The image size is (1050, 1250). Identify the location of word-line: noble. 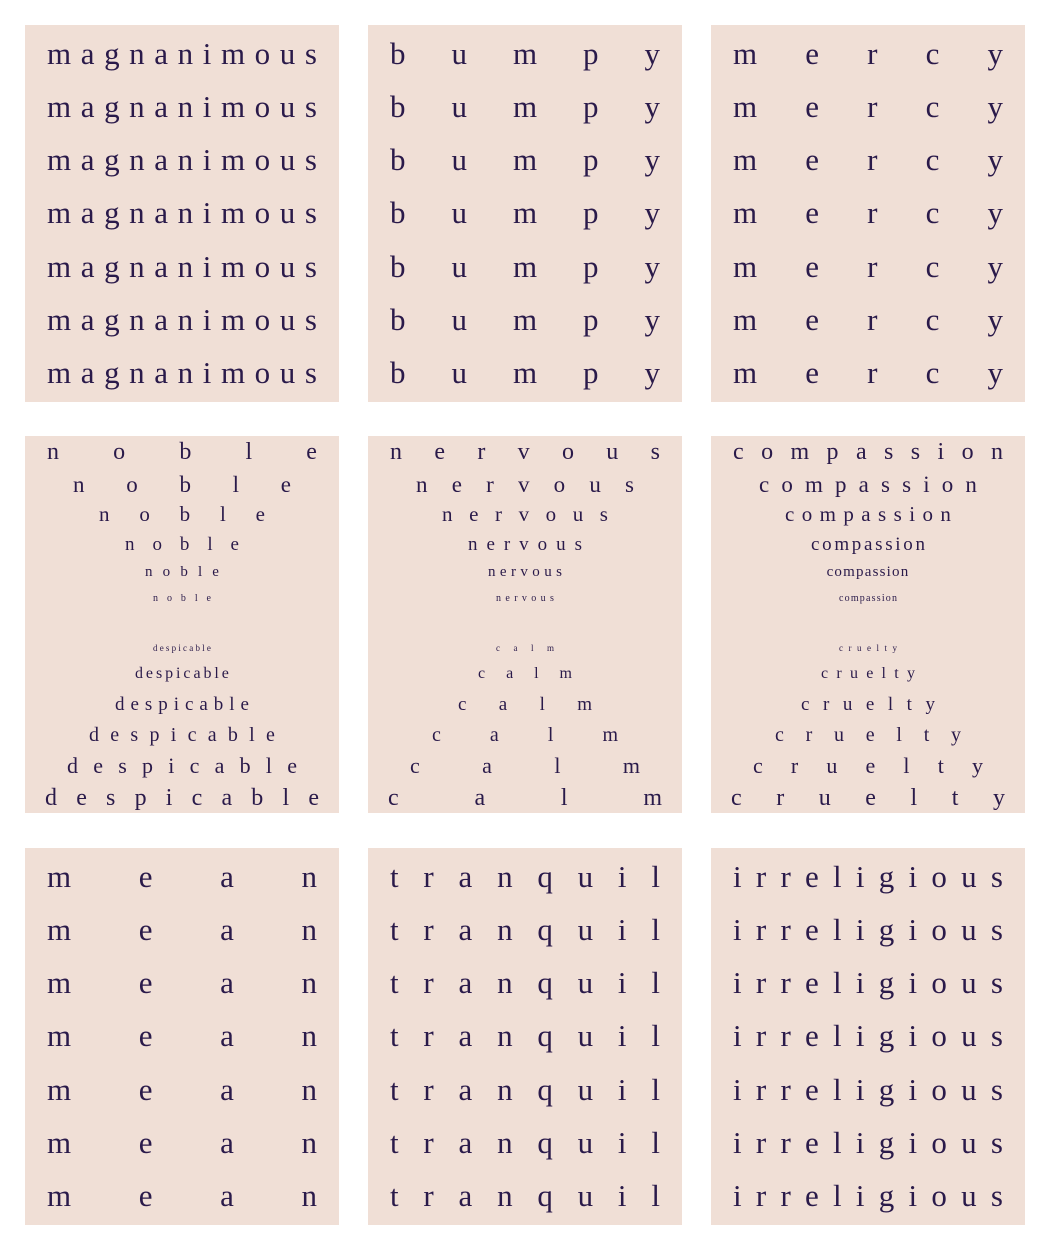
(182, 513).